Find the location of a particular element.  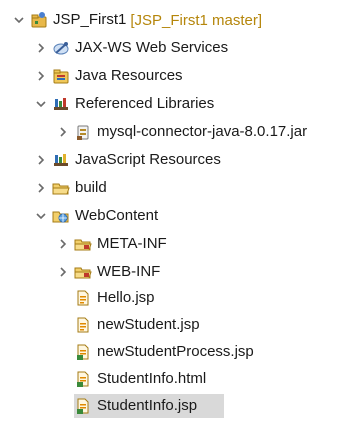

tree-node-label: JAX-WS Web Services is located at coordinates (152, 47).